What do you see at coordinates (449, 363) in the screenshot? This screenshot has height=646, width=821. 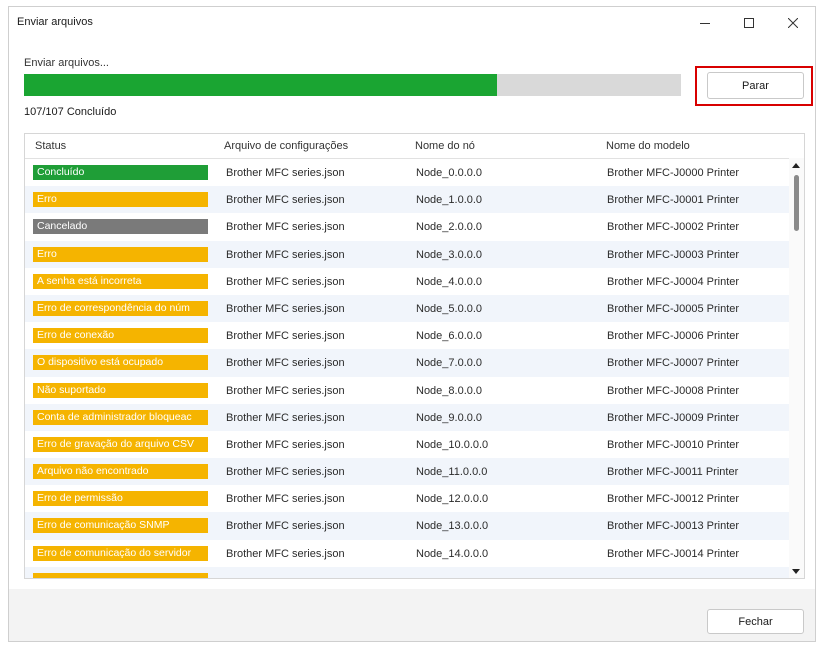 I see `node-name-cell: Node_7.0.0.0` at bounding box center [449, 363].